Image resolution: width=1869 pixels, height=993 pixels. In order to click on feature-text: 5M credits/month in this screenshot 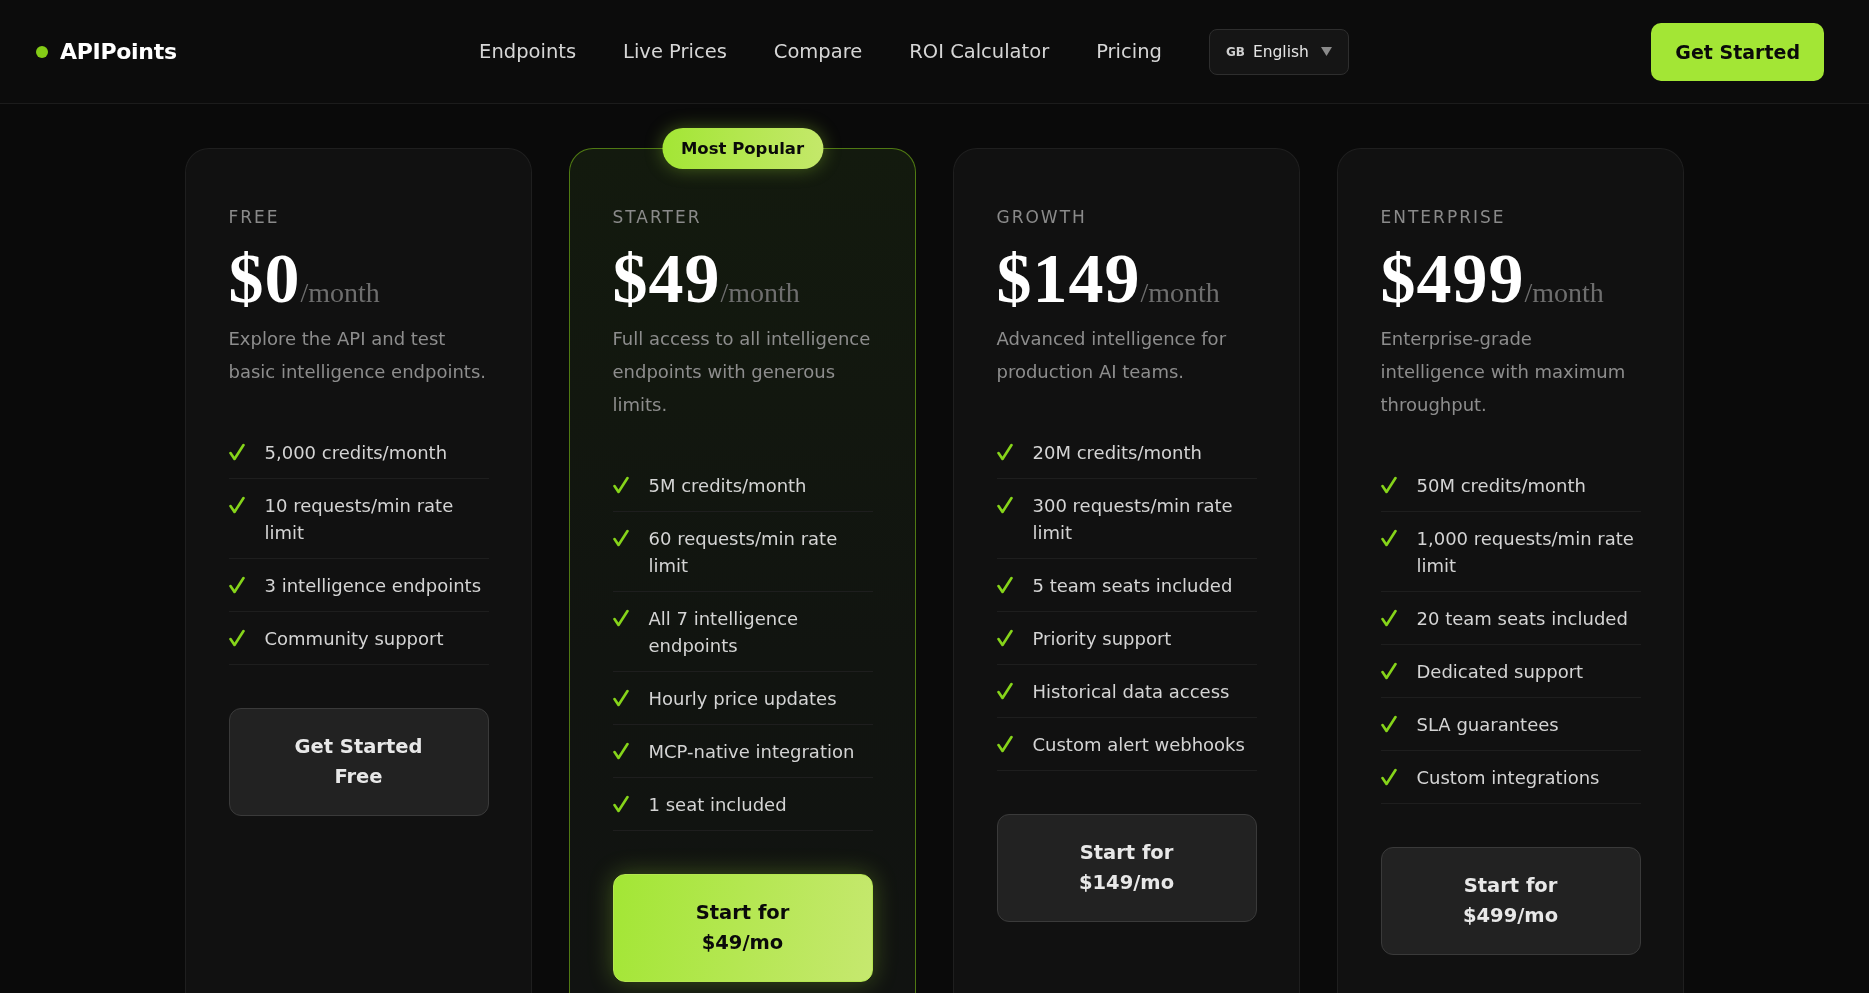, I will do `click(727, 485)`.